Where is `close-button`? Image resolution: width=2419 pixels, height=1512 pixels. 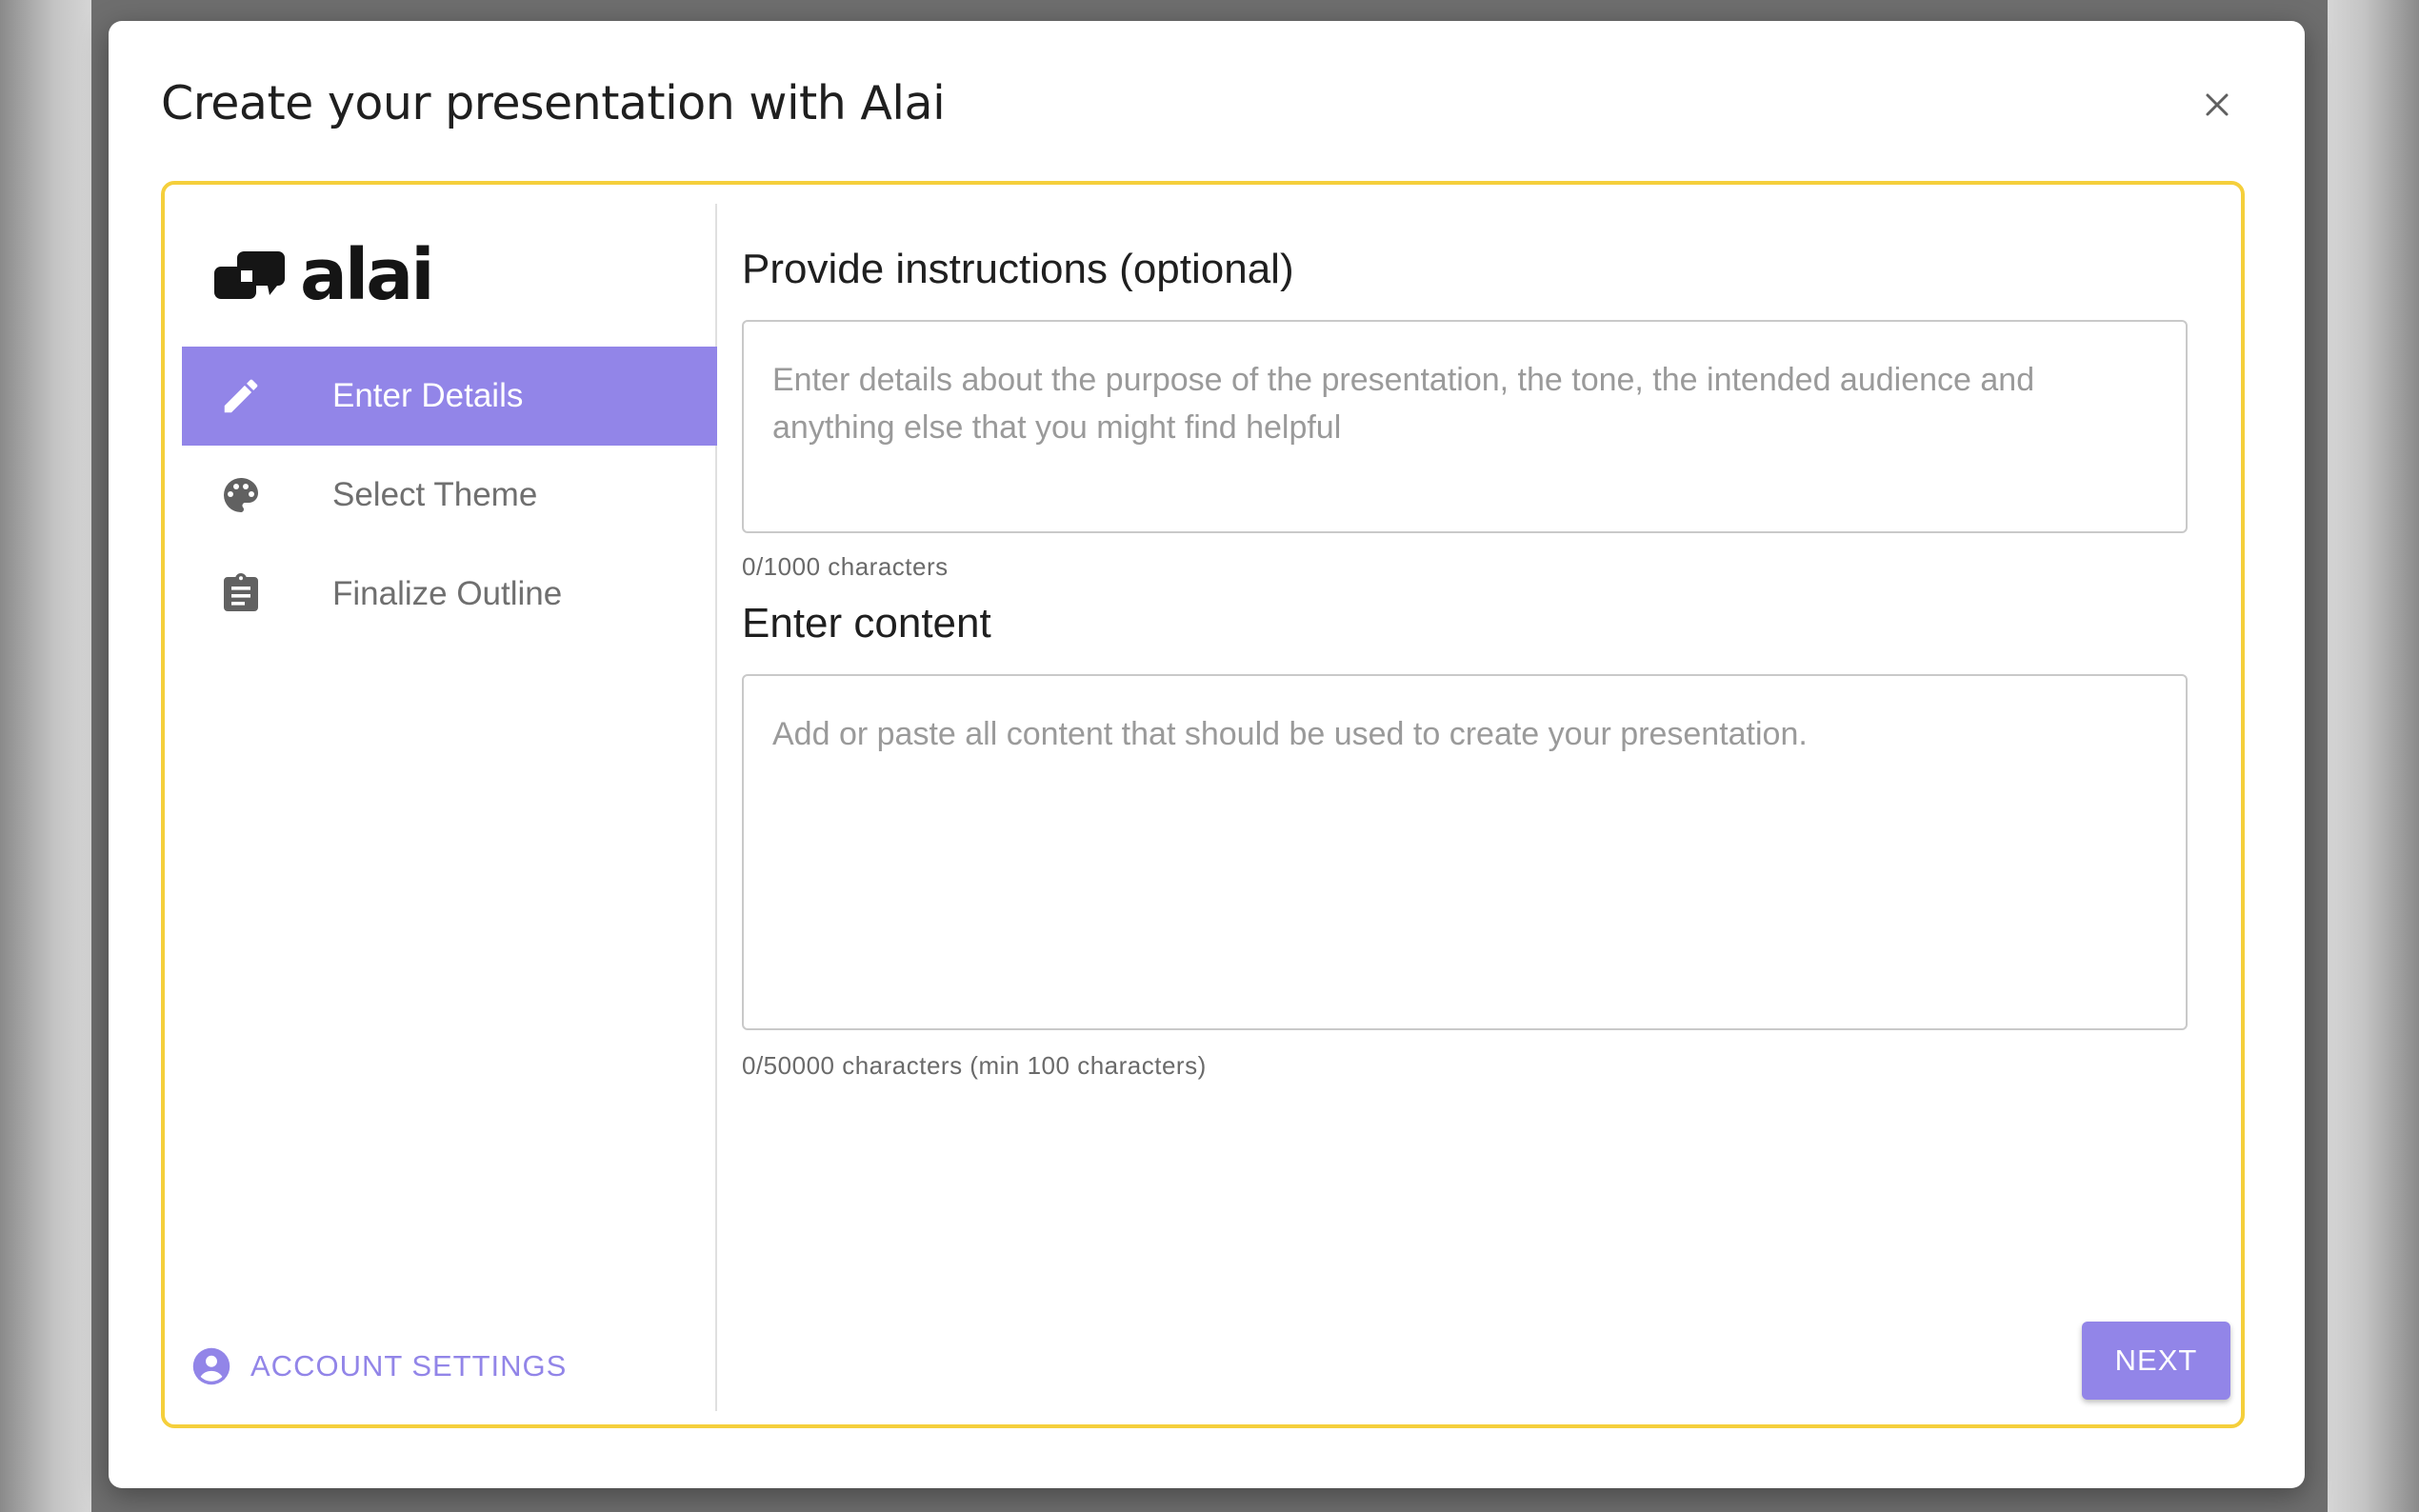 close-button is located at coordinates (2217, 104).